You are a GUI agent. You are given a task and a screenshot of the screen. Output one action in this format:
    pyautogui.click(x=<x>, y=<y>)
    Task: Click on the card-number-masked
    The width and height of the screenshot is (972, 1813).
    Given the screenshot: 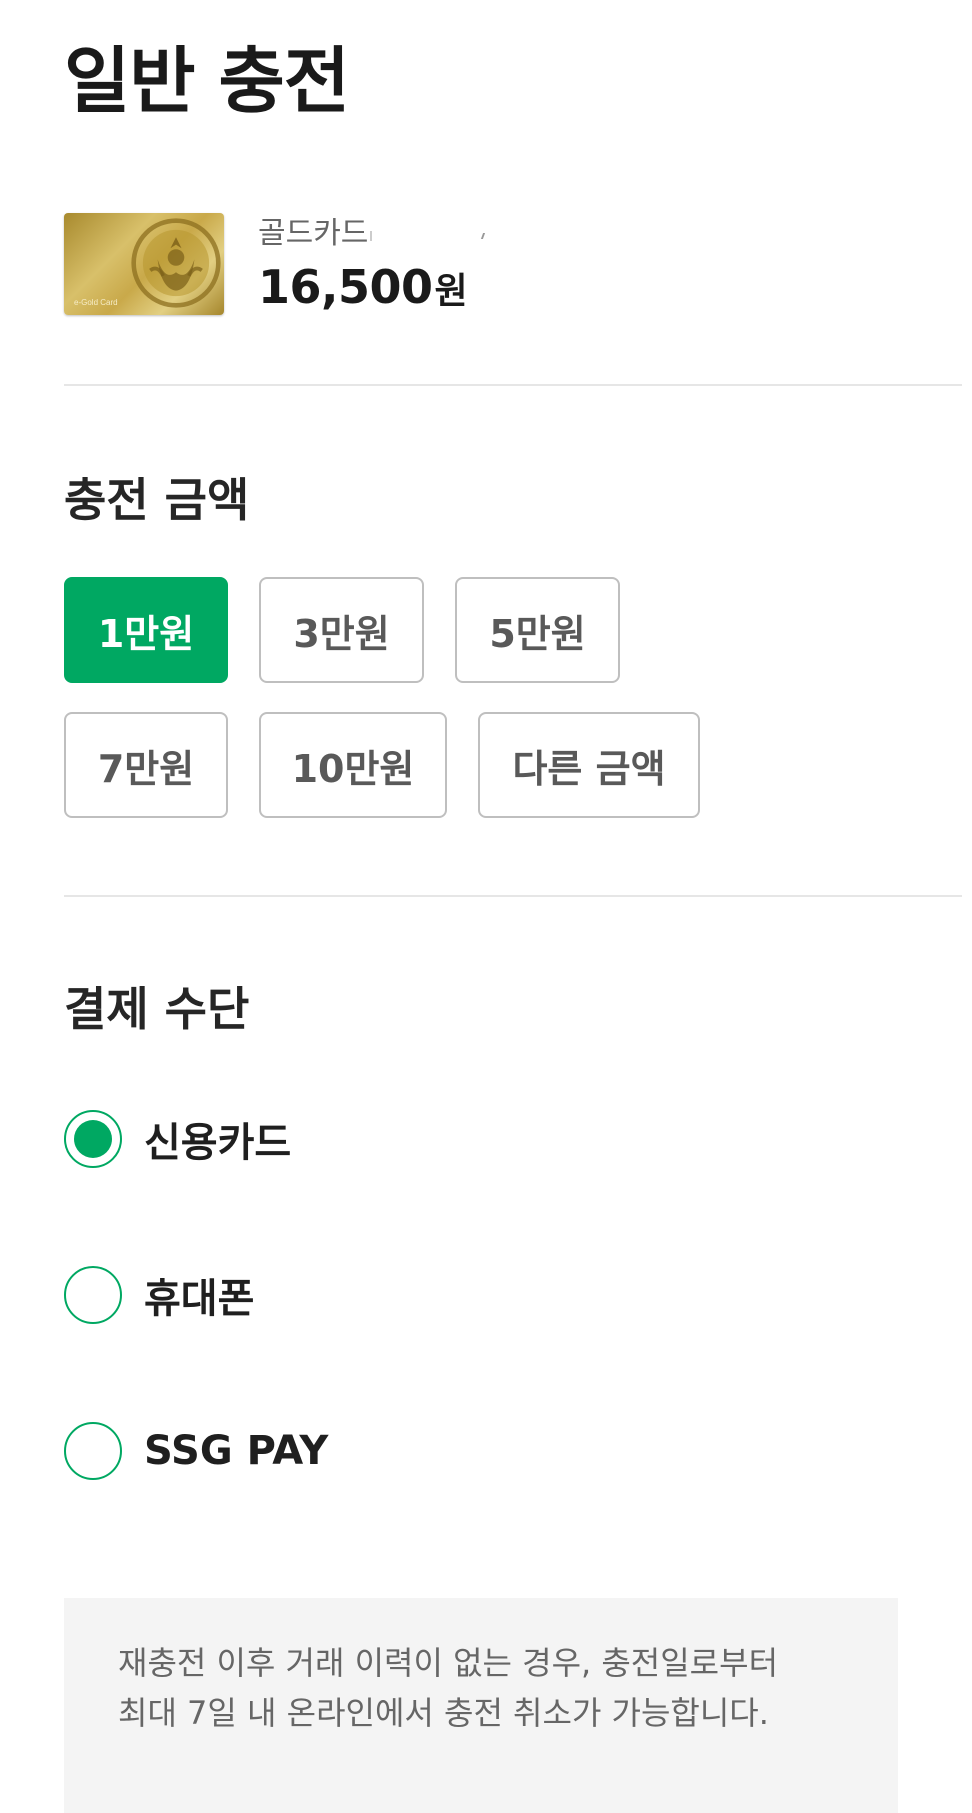 What is the action you would take?
    pyautogui.click(x=430, y=230)
    